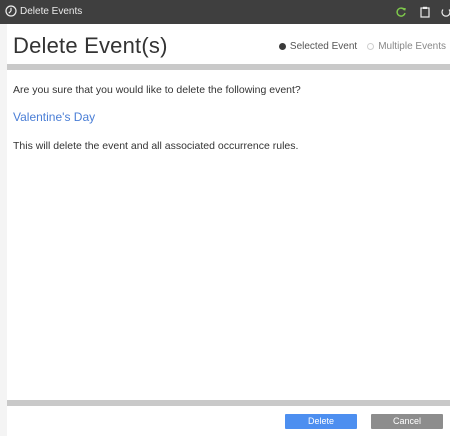 The image size is (450, 436). I want to click on cancel-button: Cancel, so click(407, 421).